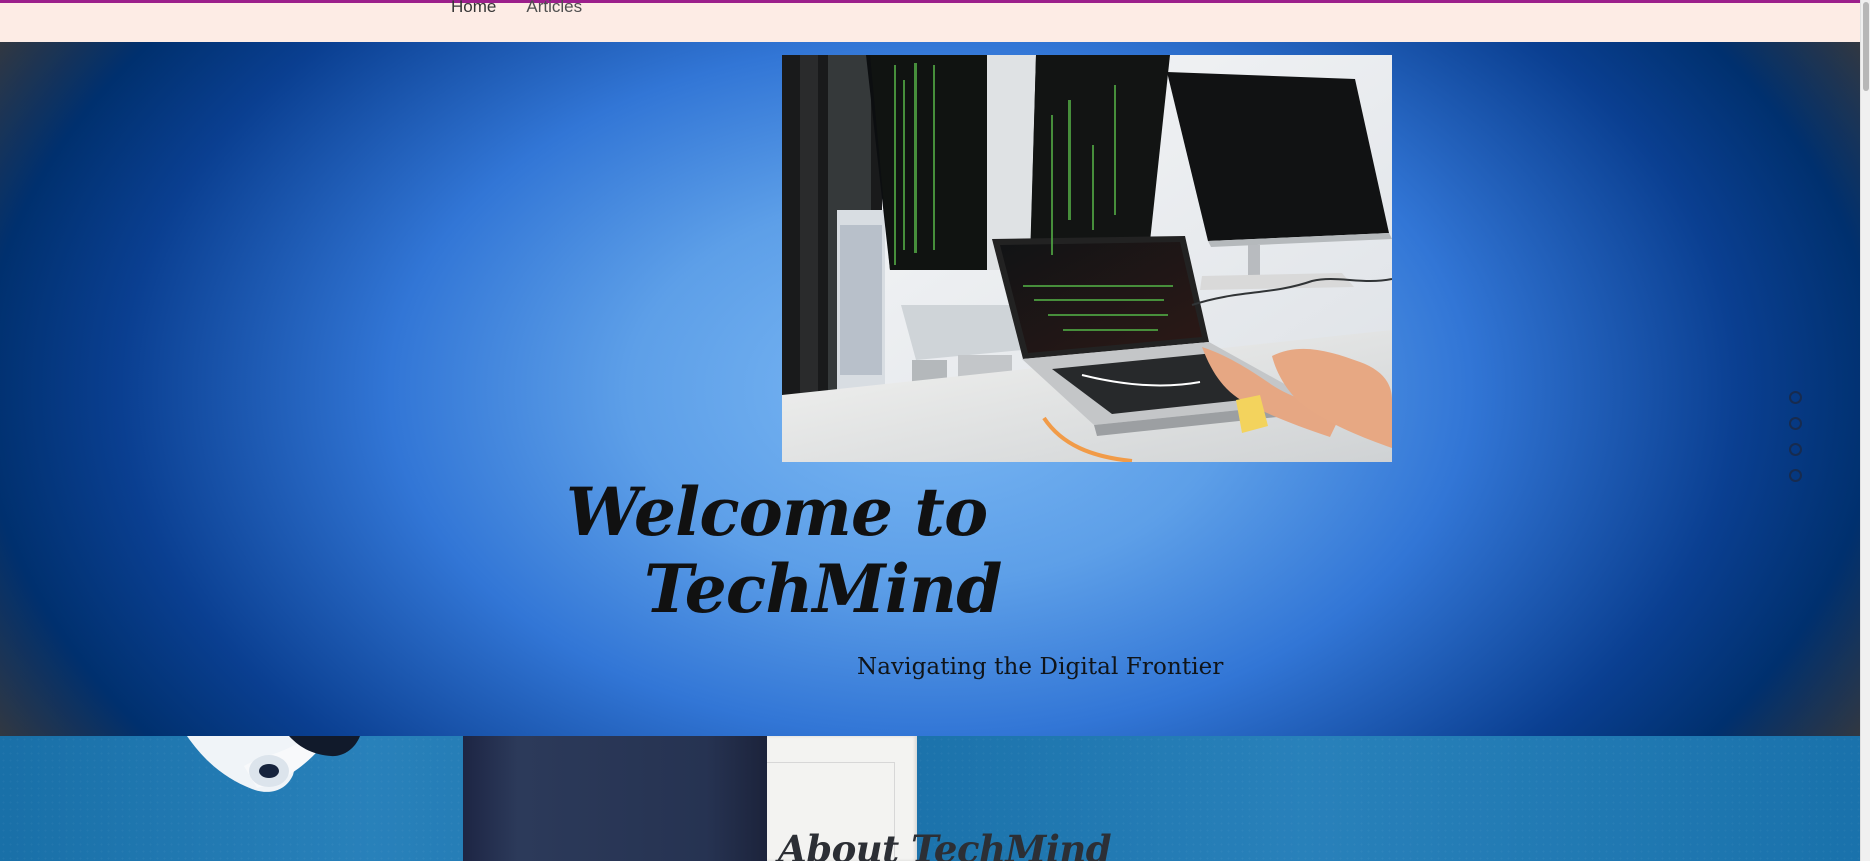  I want to click on nav-articles-link: Articles, so click(554, 8).